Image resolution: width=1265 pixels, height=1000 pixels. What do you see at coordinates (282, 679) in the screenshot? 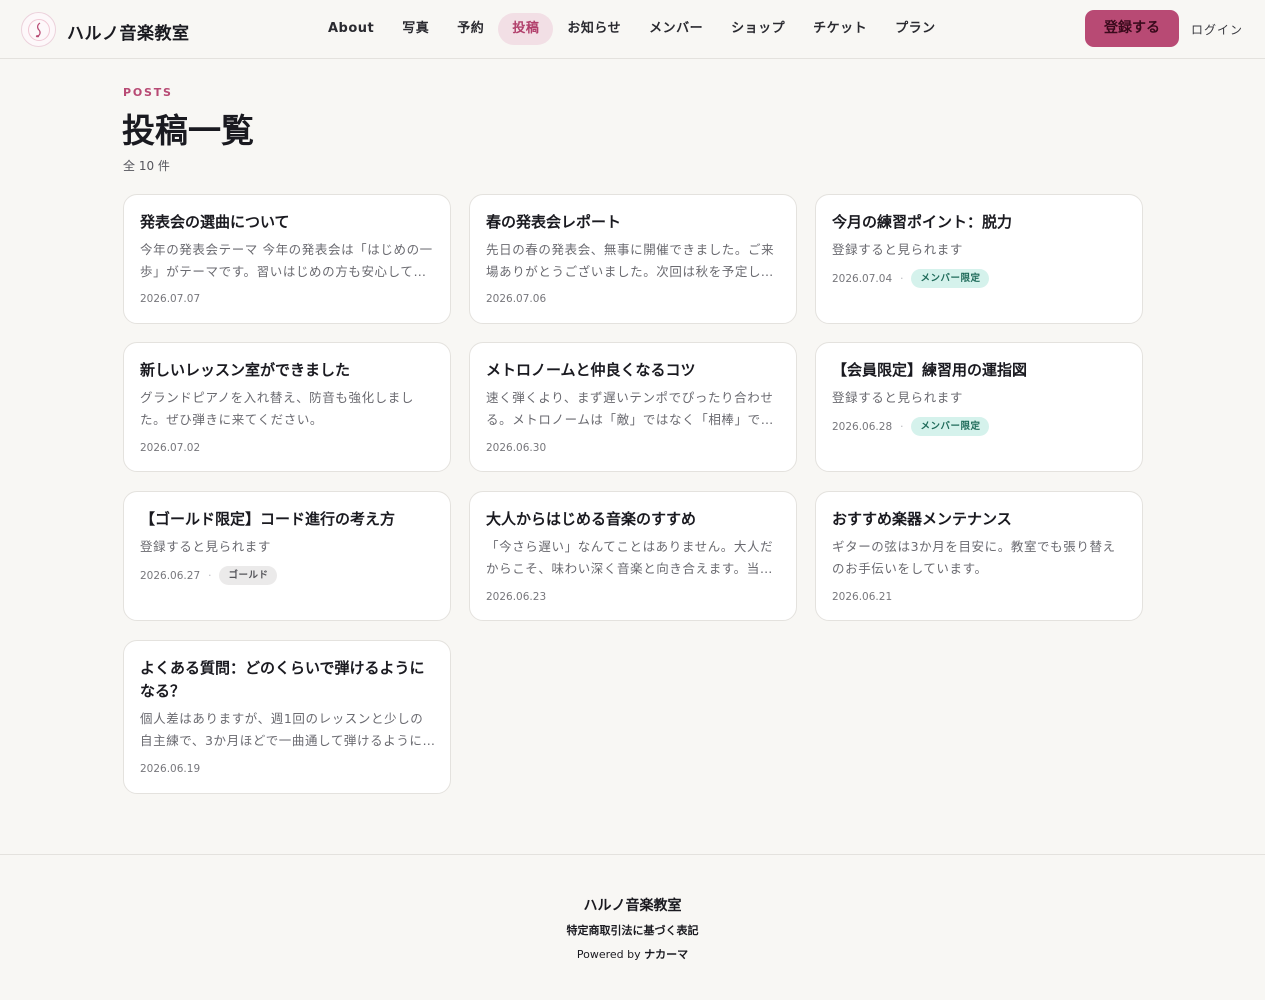
I see `post-title: よくある質問：どのくらいで弾けるようになる？` at bounding box center [282, 679].